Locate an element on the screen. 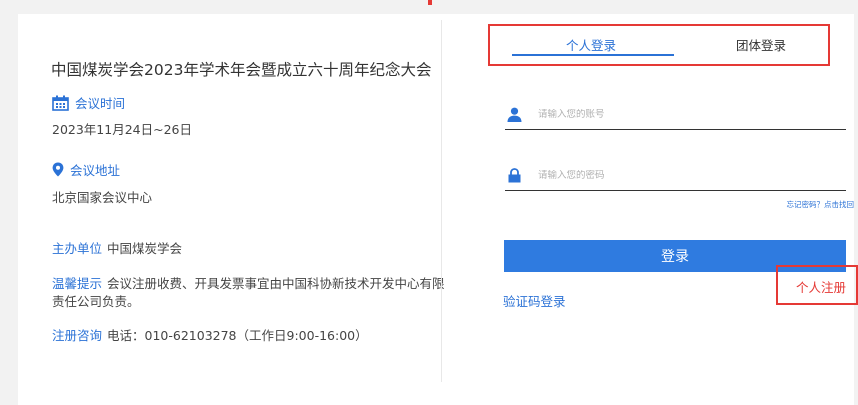  password-field is located at coordinates (675, 176).